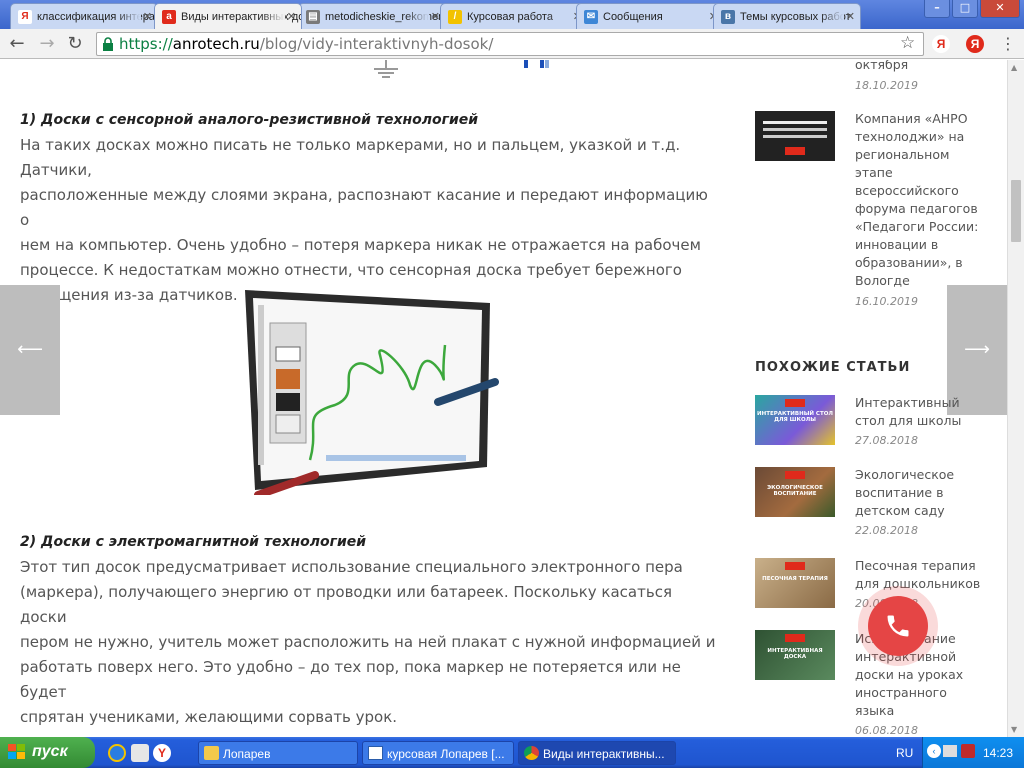 This screenshot has height=768, width=1024. I want to click on bookmark-star-icon: ☆, so click(907, 43).